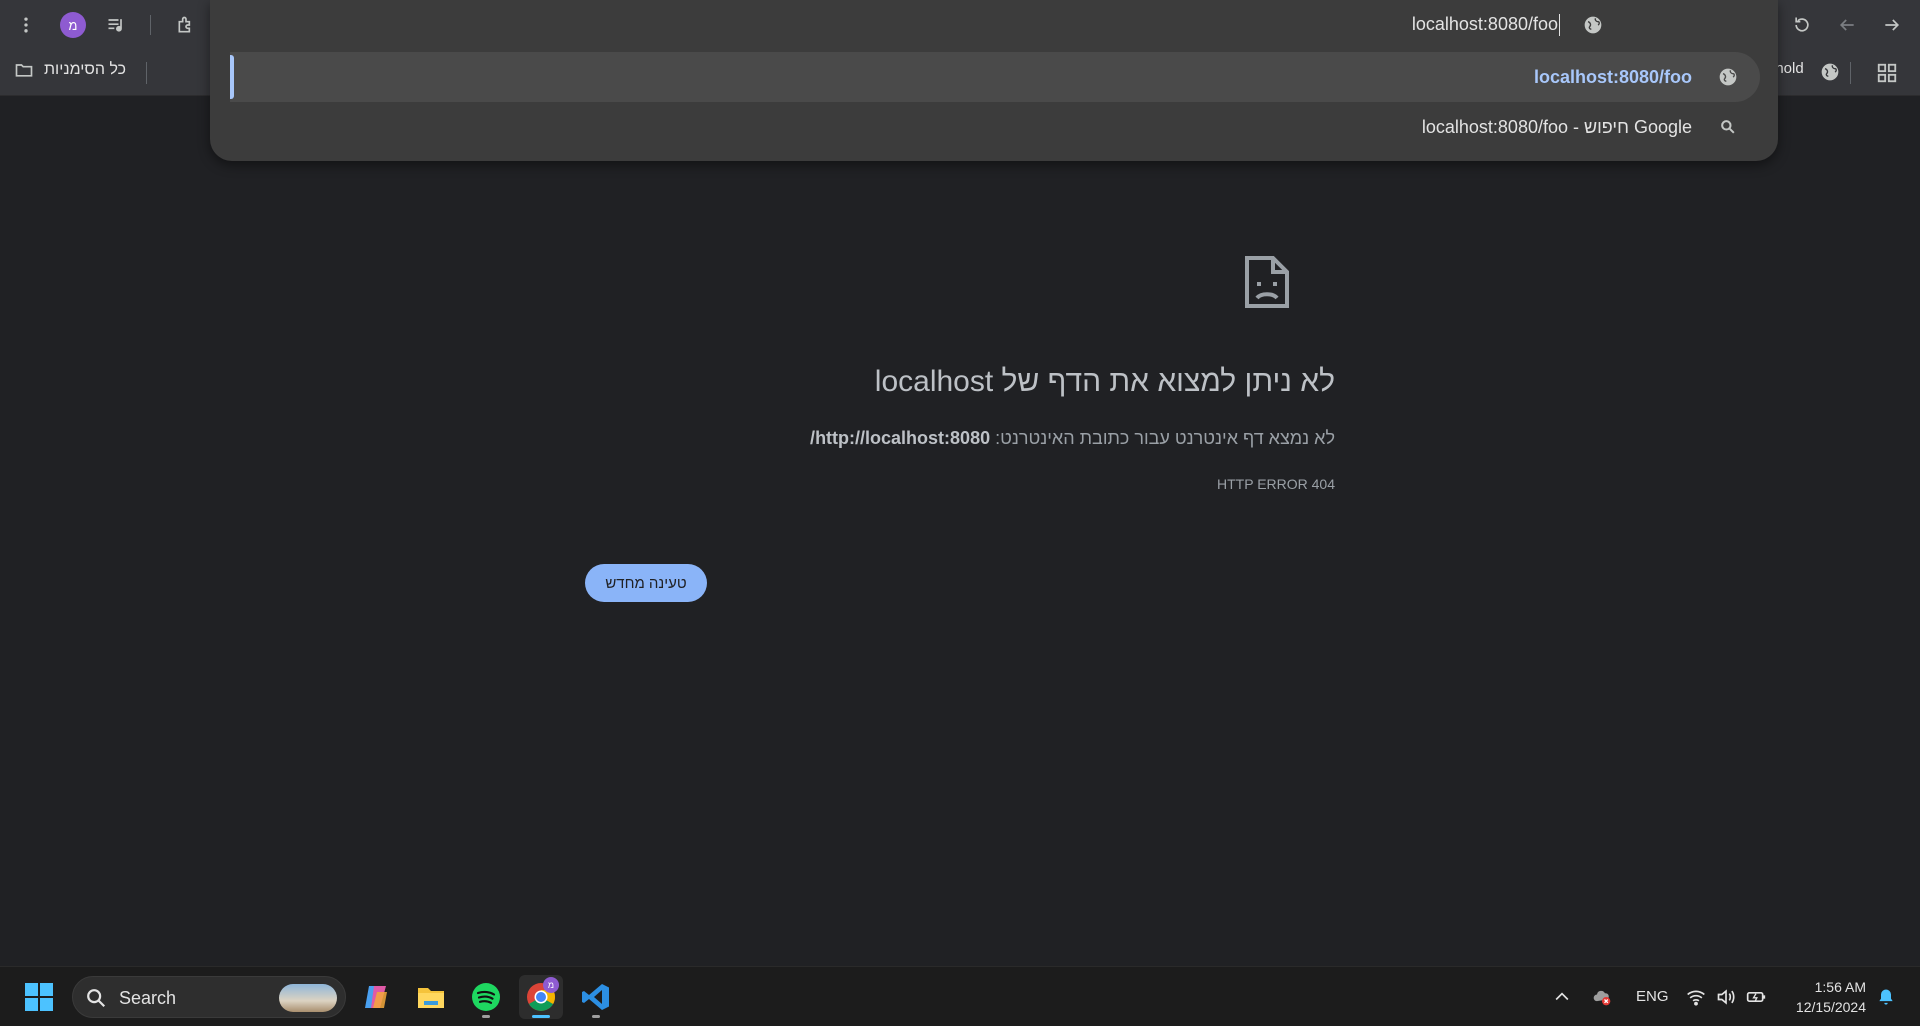  What do you see at coordinates (1612, 77) in the screenshot?
I see `suggestion-label: localhost:8080/foo` at bounding box center [1612, 77].